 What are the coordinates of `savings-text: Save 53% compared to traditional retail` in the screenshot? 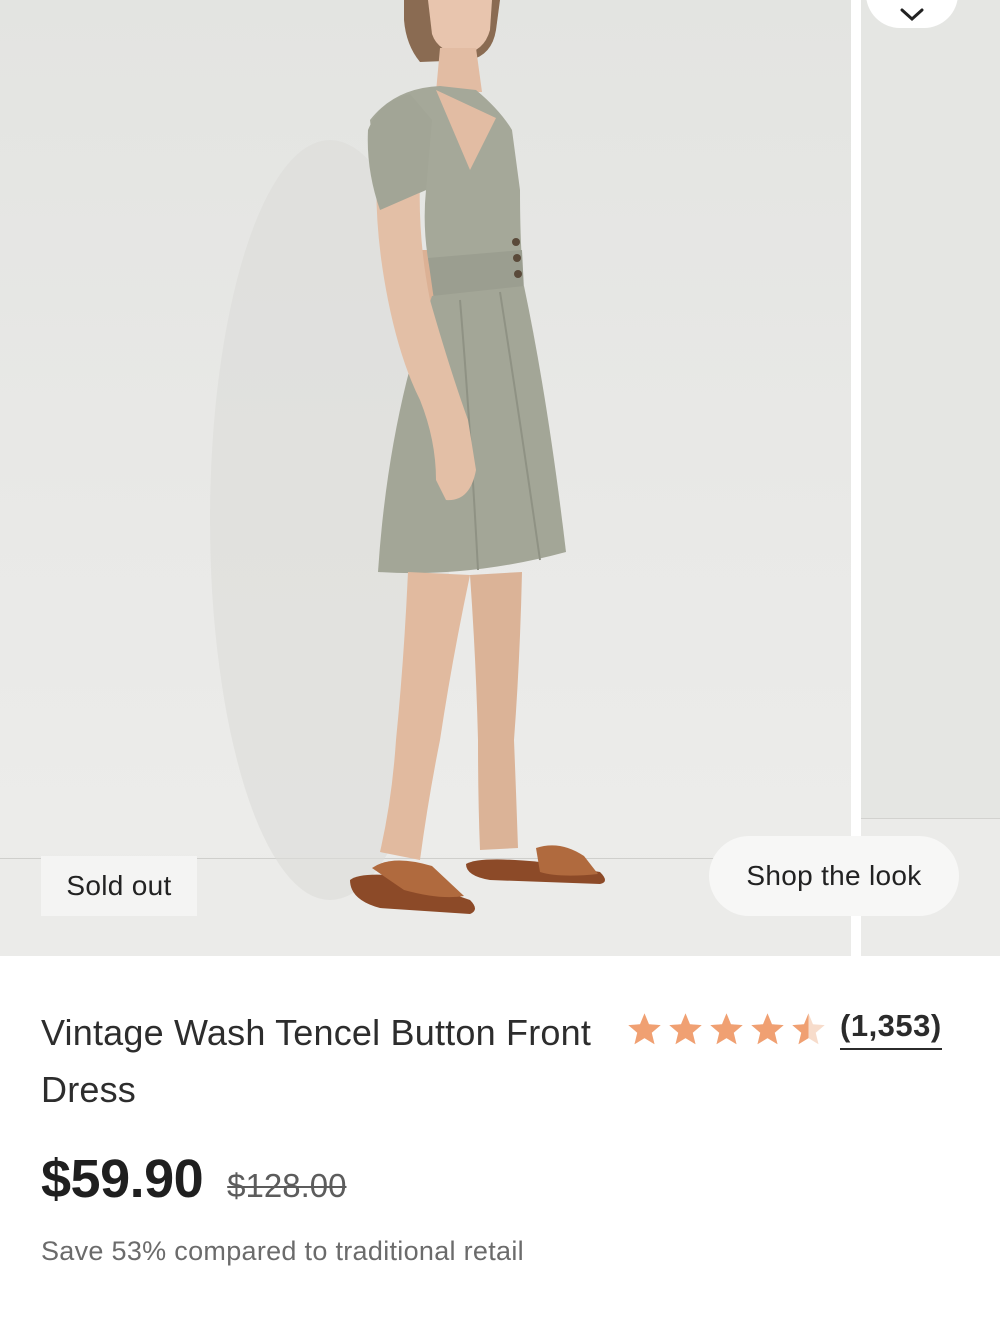 It's located at (282, 1251).